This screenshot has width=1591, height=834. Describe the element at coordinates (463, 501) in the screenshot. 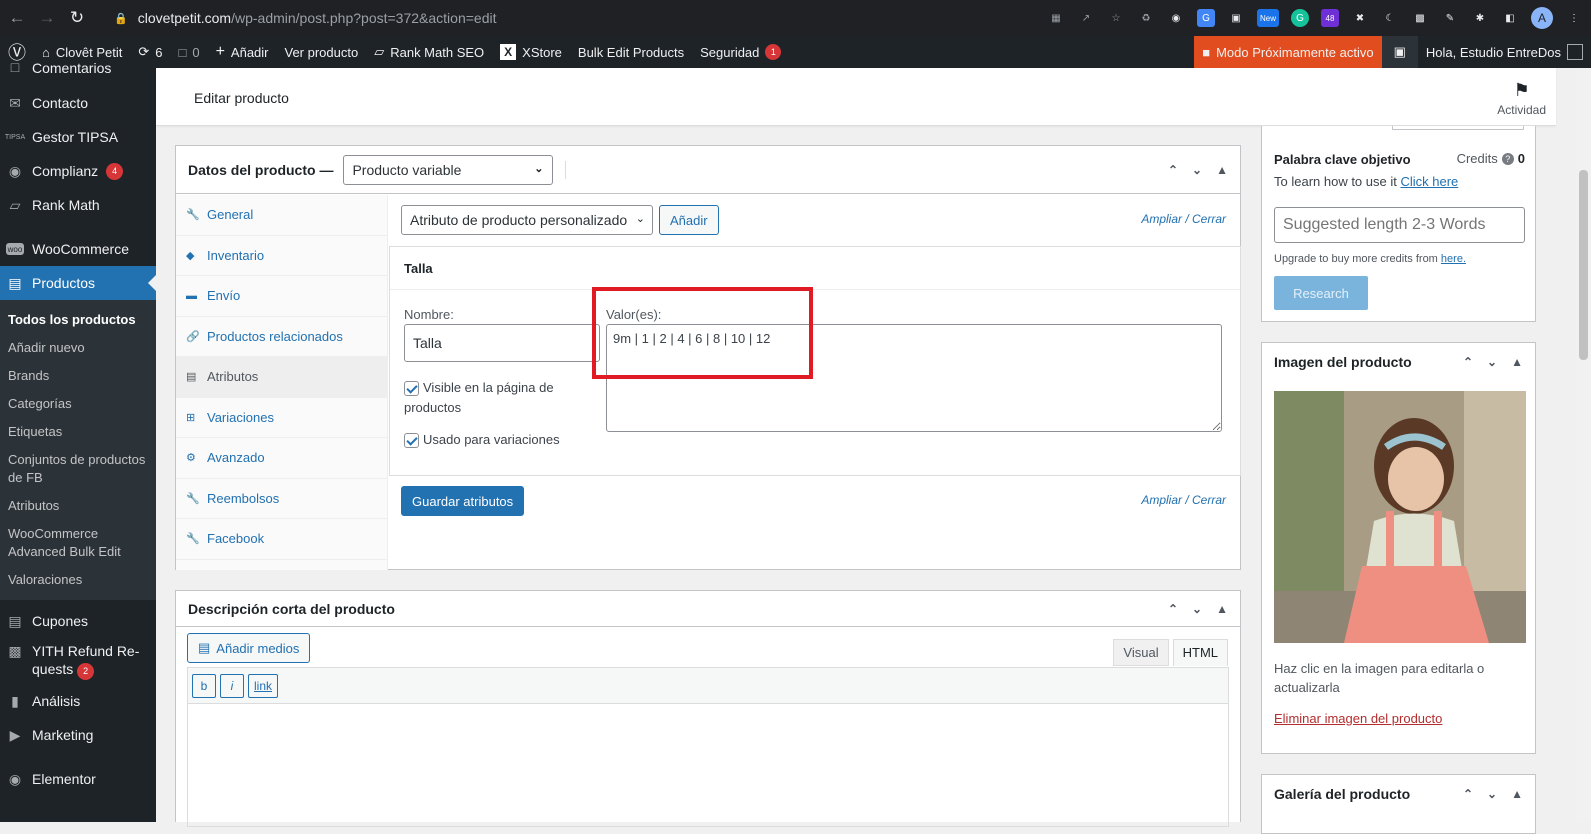

I see `save-attributes-button: Guardar atributos` at that location.